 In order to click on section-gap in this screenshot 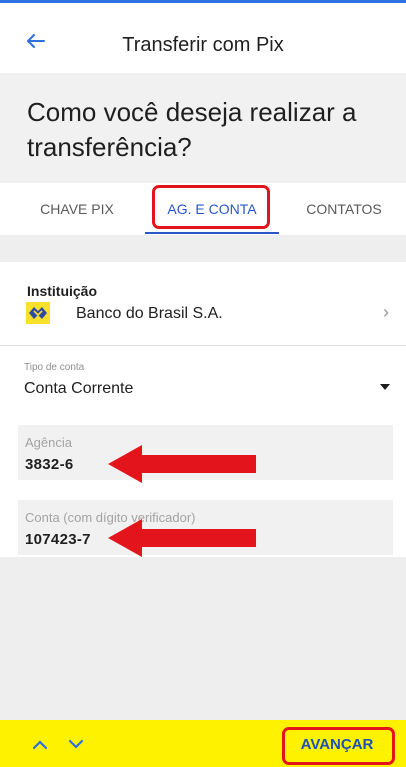, I will do `click(203, 248)`.